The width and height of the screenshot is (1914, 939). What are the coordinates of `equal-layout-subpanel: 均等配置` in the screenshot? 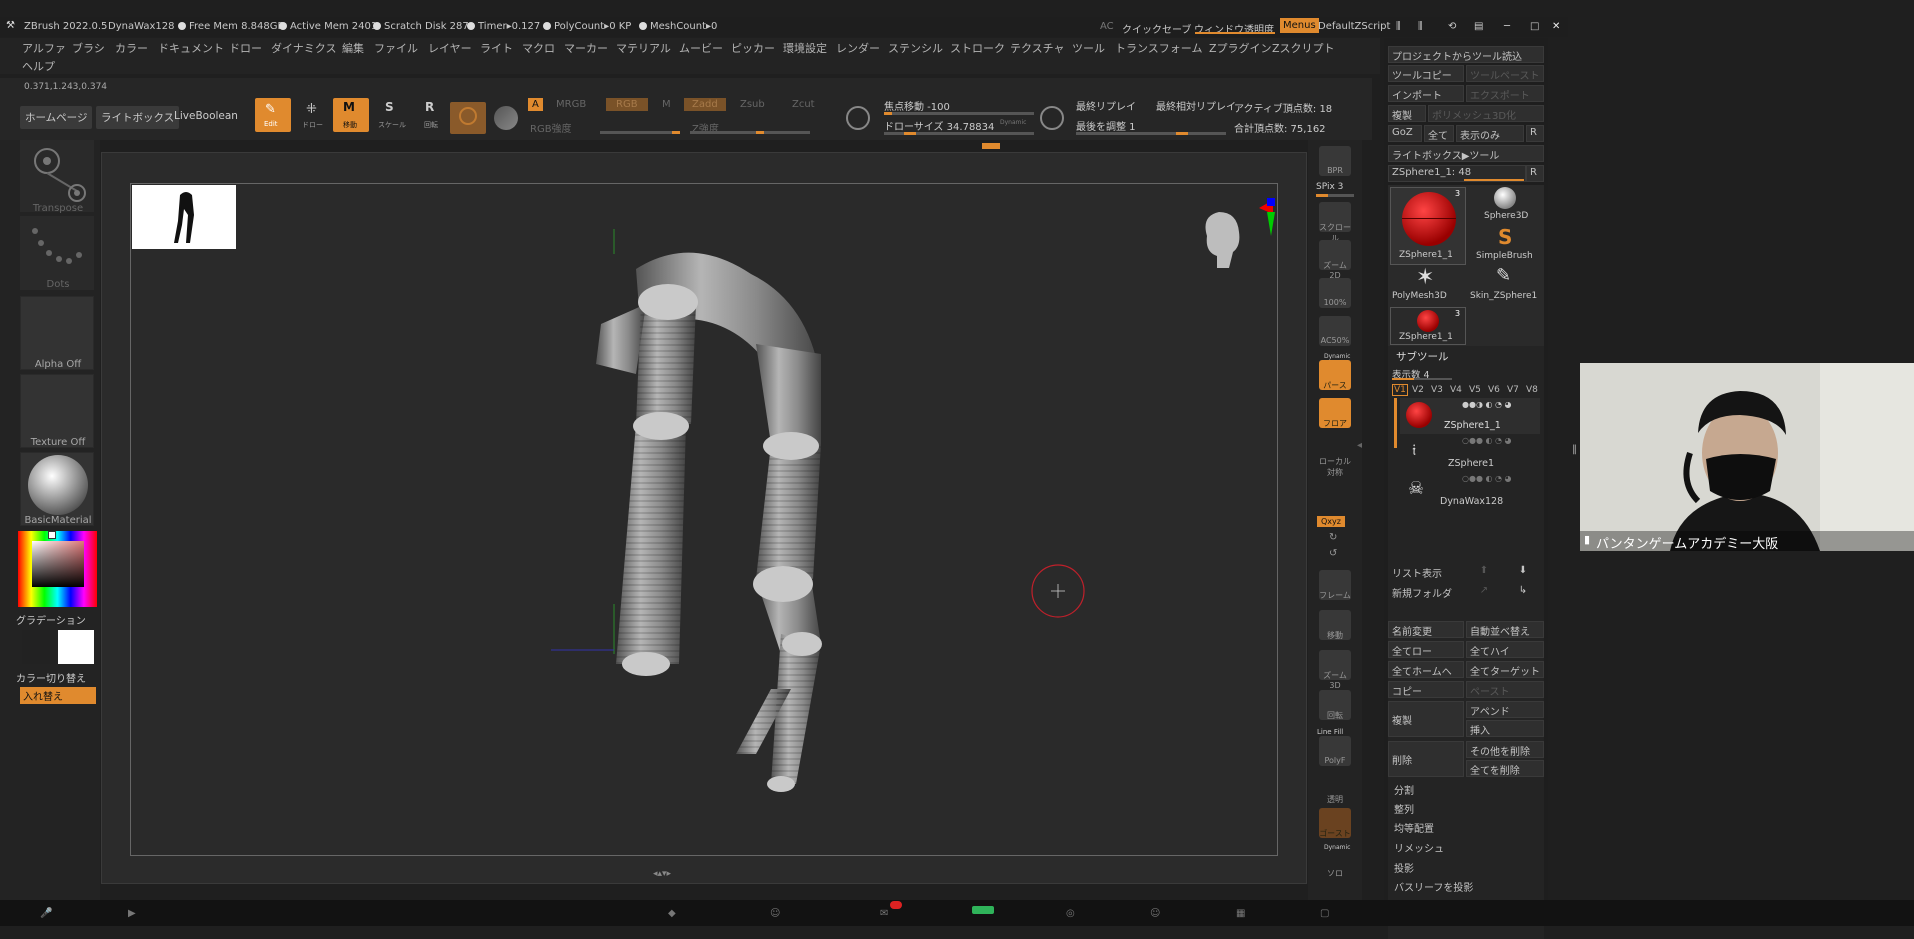 It's located at (1466, 827).